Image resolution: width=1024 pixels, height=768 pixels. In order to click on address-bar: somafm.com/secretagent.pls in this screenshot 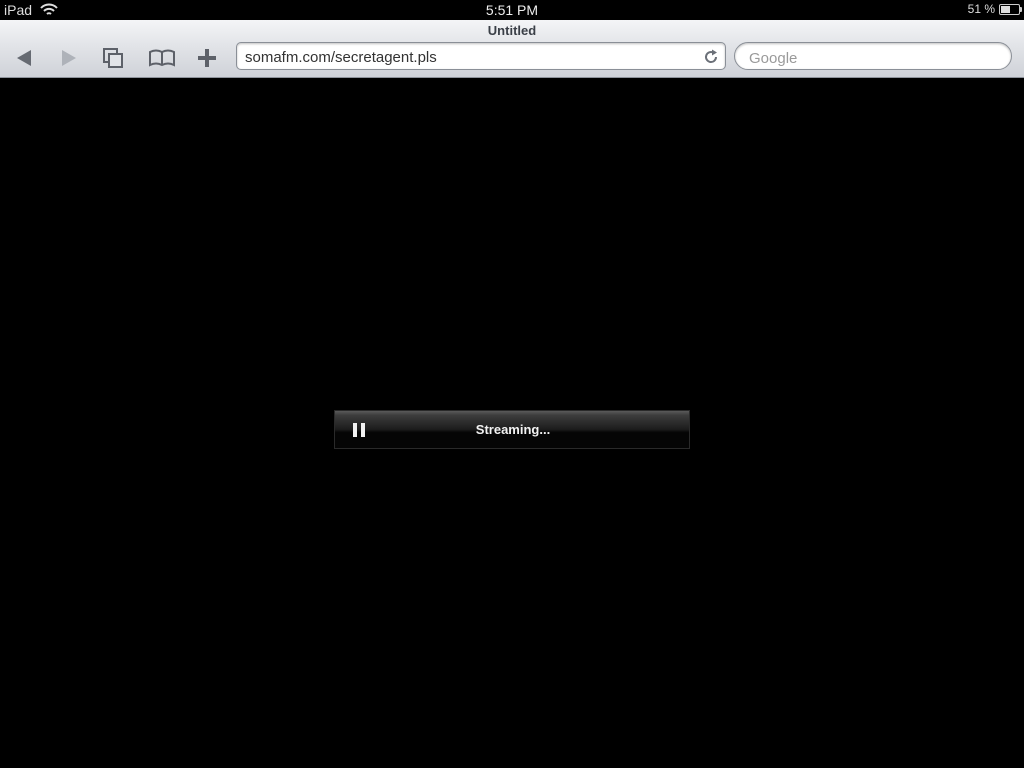, I will do `click(481, 56)`.